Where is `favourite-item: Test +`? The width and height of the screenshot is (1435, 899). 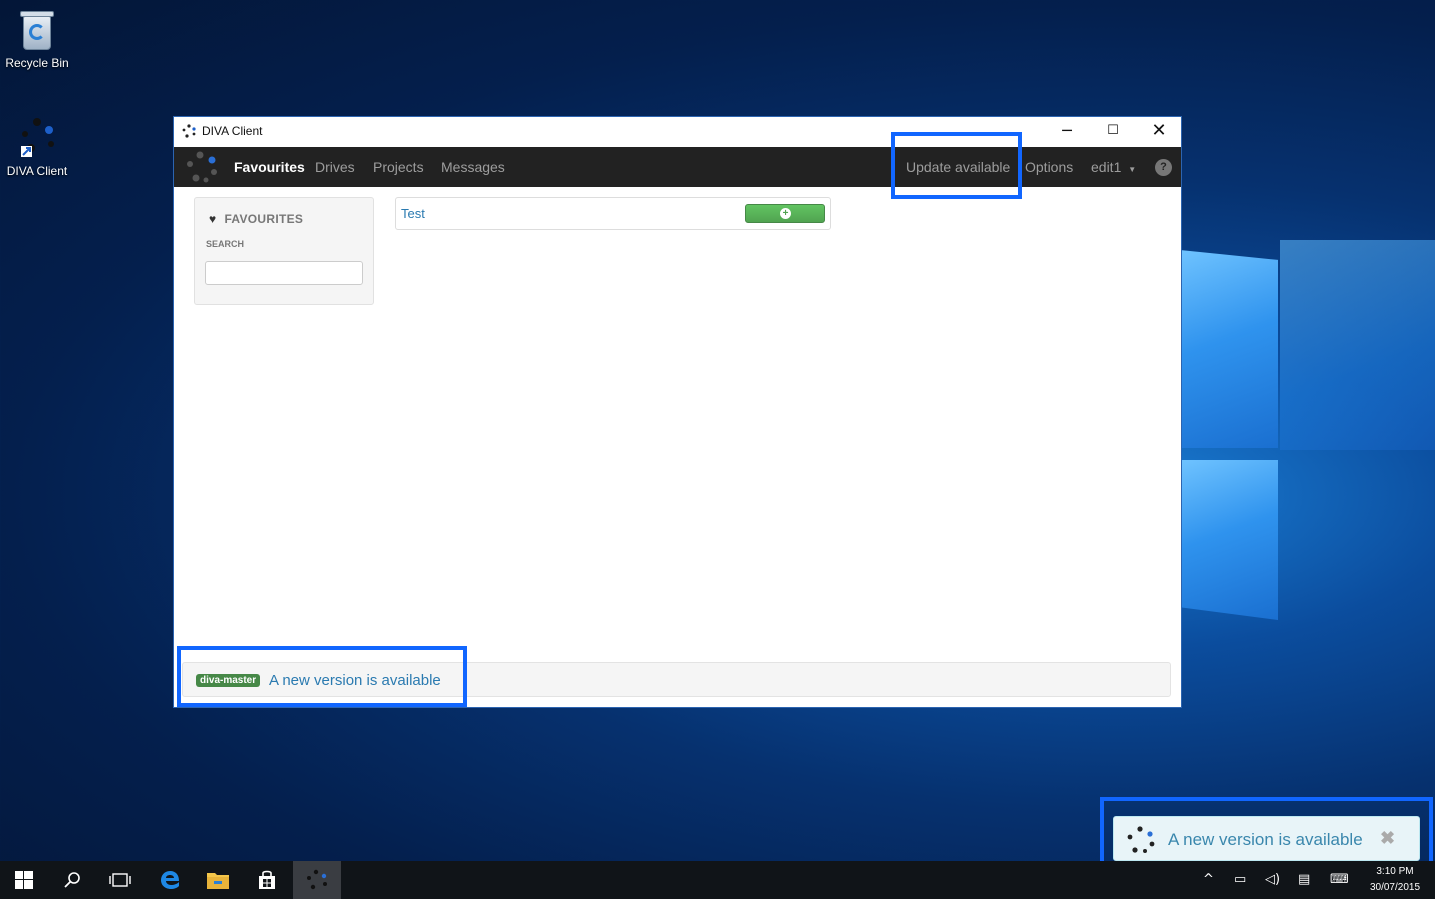 favourite-item: Test + is located at coordinates (613, 213).